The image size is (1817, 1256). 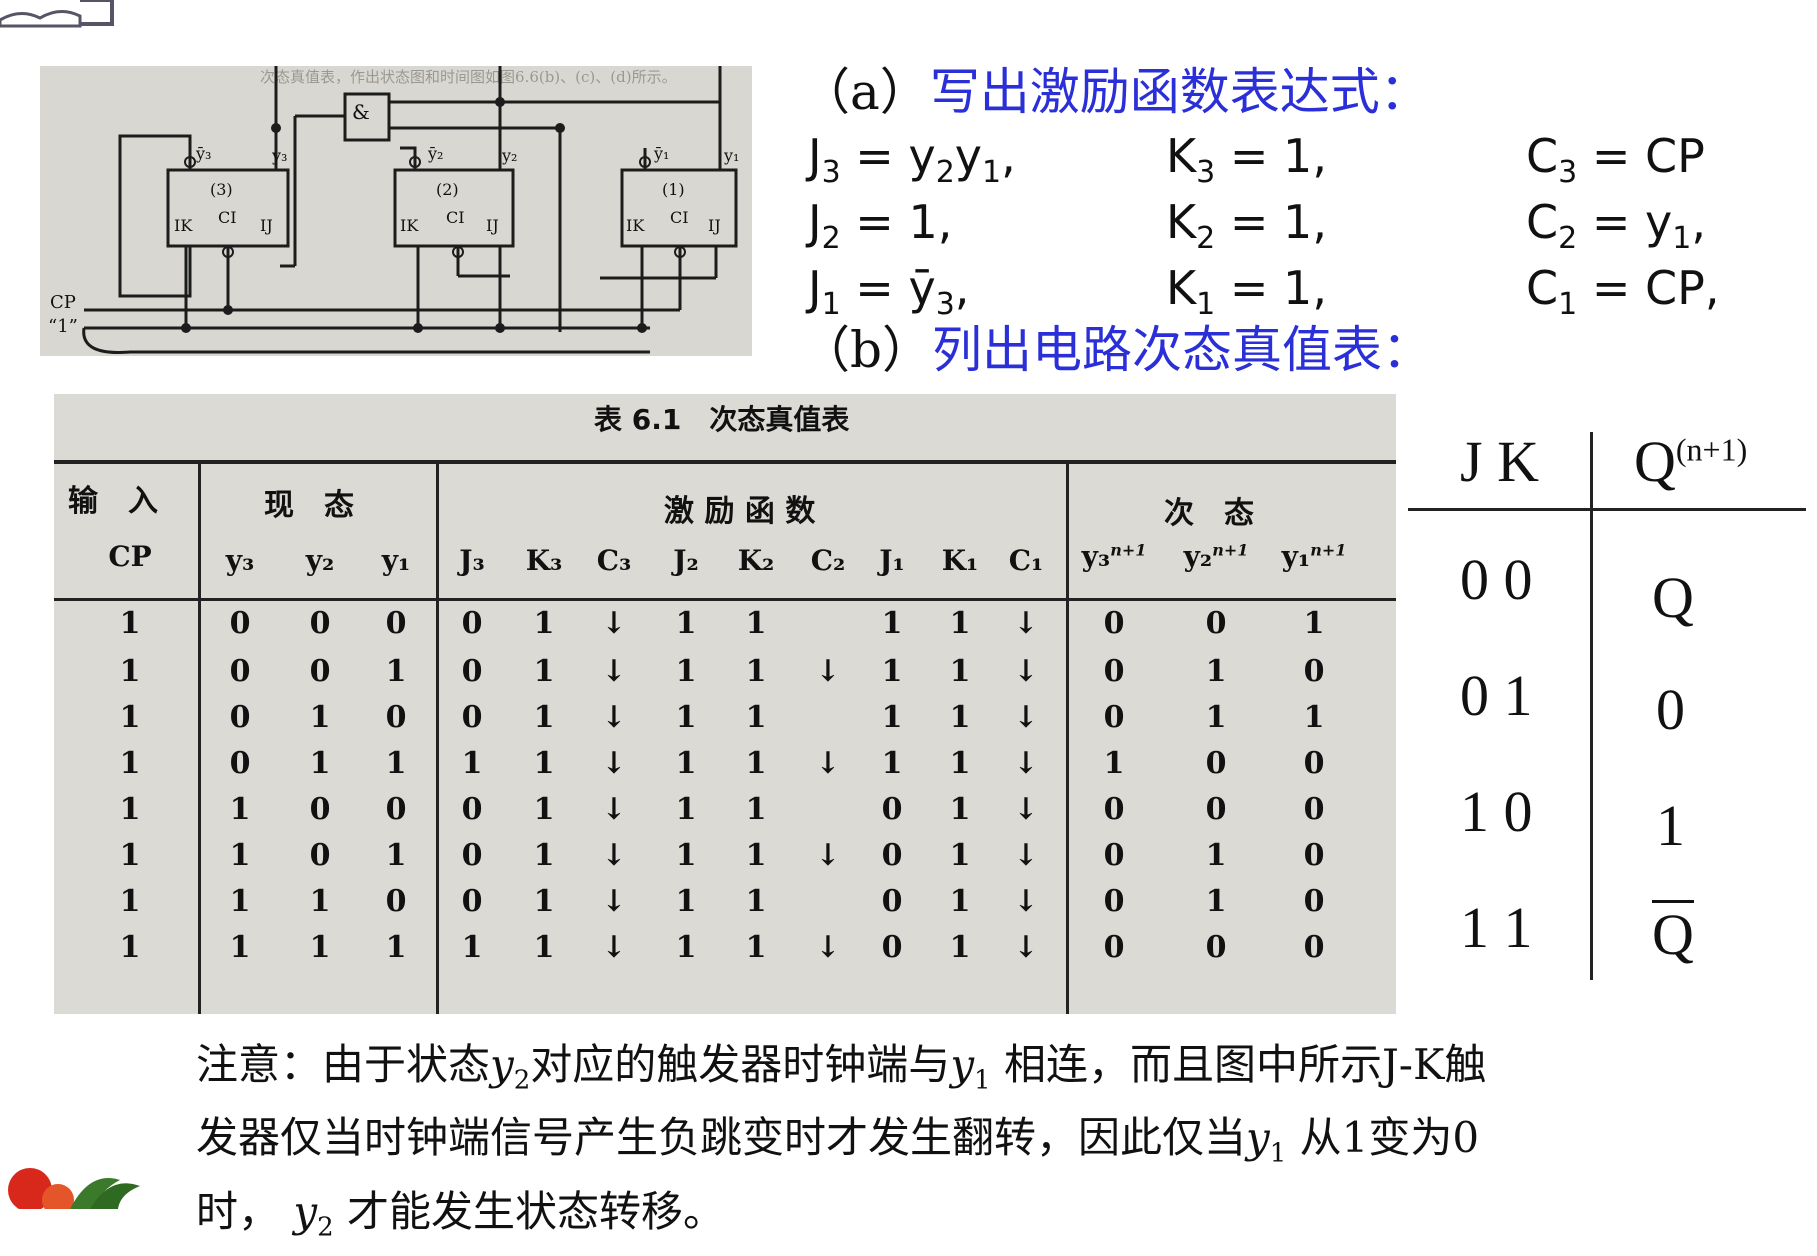 What do you see at coordinates (320, 717) in the screenshot?
I see `table-cell-r3-y2: 1` at bounding box center [320, 717].